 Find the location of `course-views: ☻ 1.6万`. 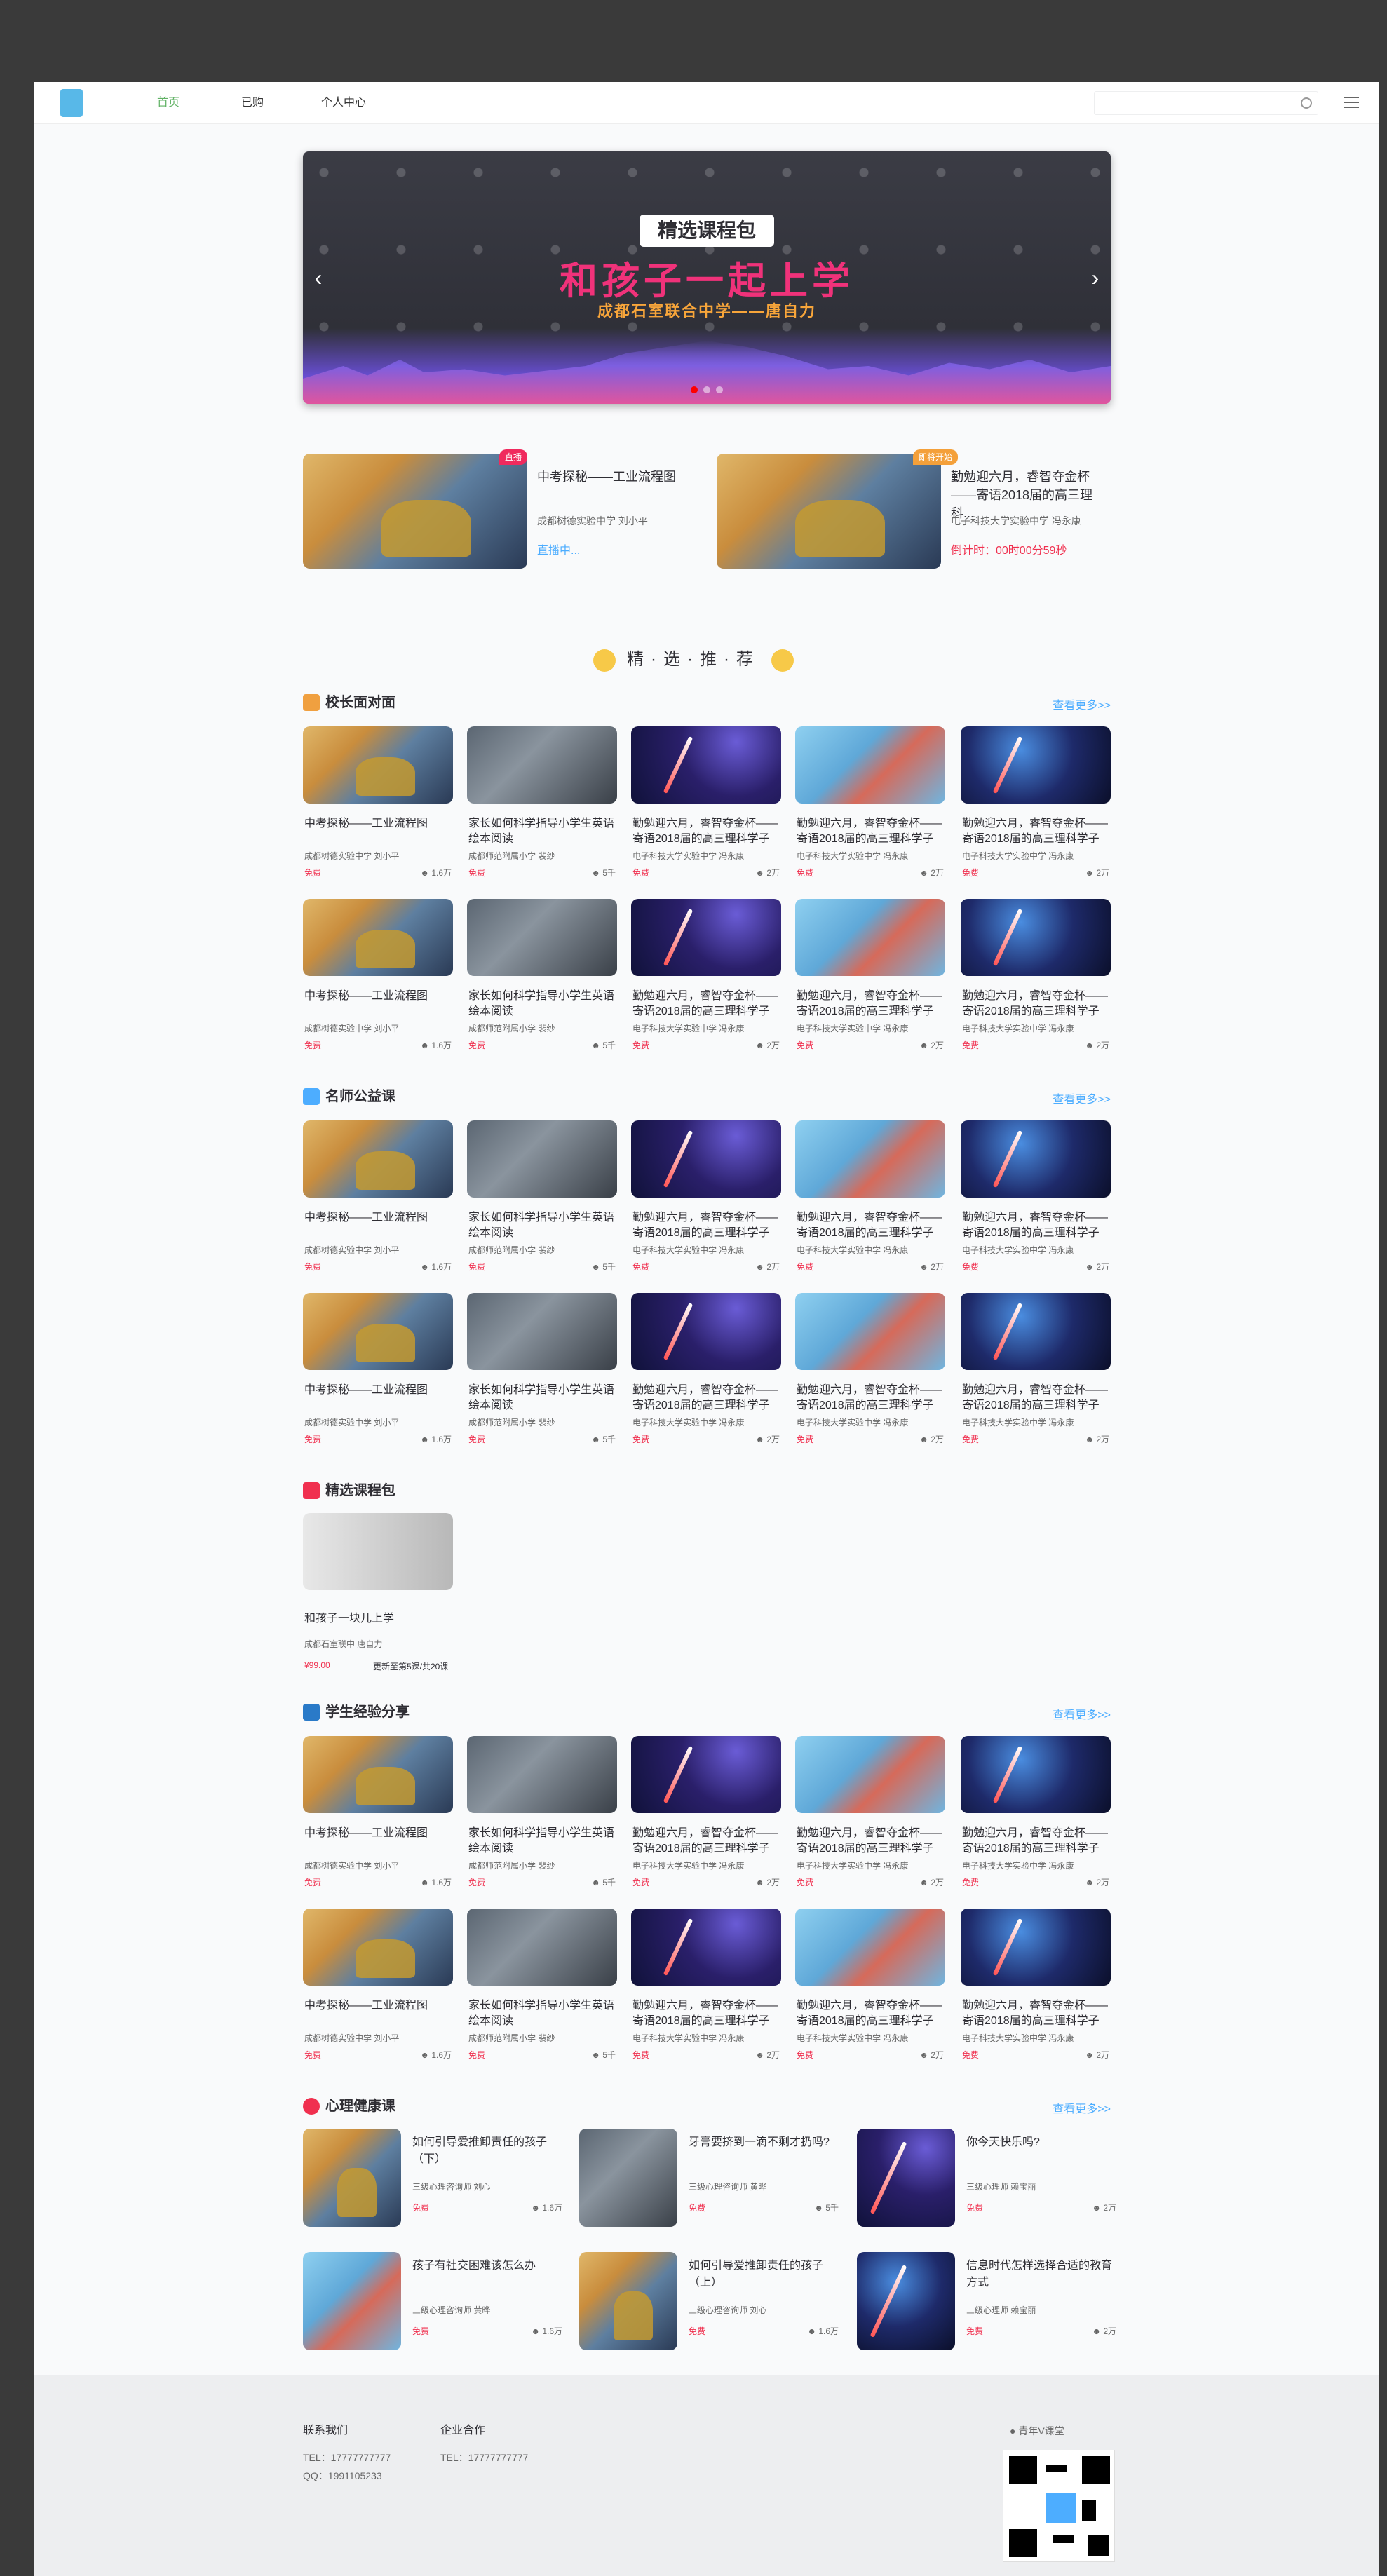

course-views: ☻ 1.6万 is located at coordinates (436, 1045).